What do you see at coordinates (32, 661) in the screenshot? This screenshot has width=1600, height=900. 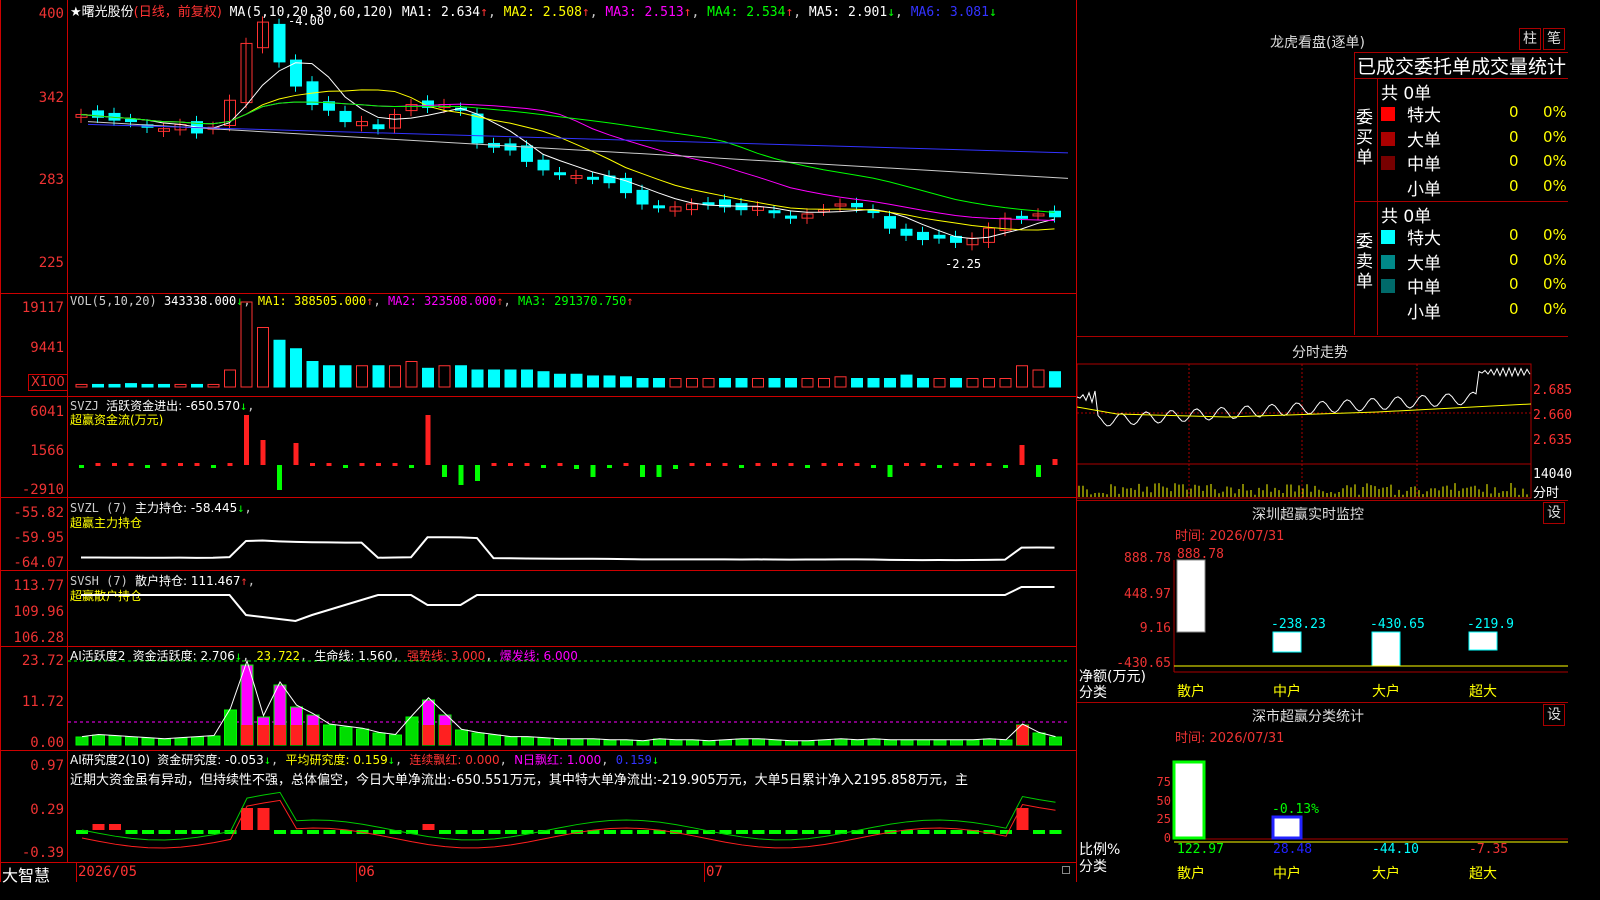 I see `ai-active-axis-label: 23.72` at bounding box center [32, 661].